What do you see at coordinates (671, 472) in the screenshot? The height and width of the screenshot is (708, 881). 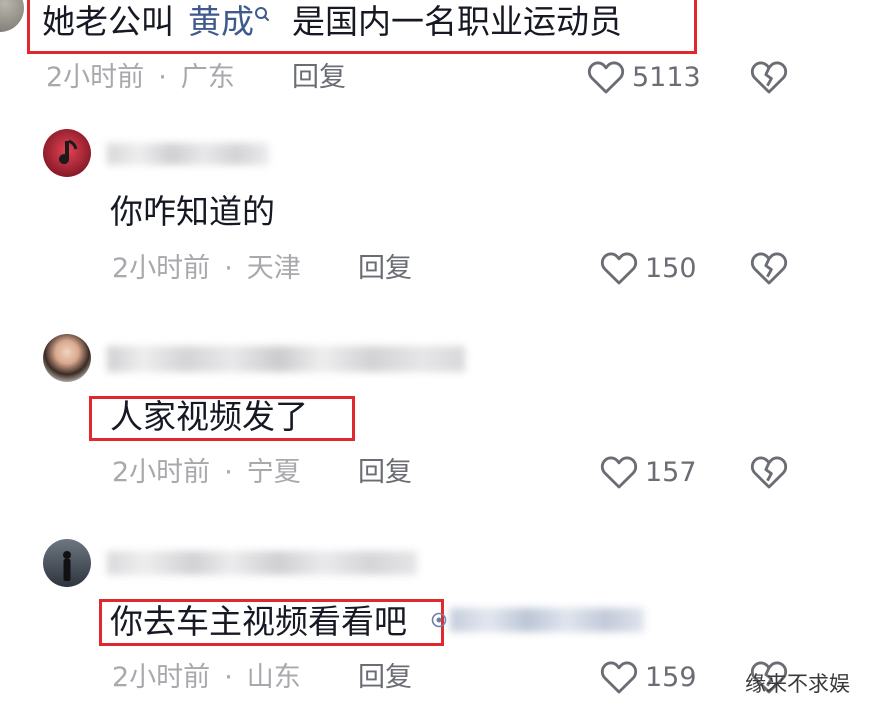 I see `like-count: 157` at bounding box center [671, 472].